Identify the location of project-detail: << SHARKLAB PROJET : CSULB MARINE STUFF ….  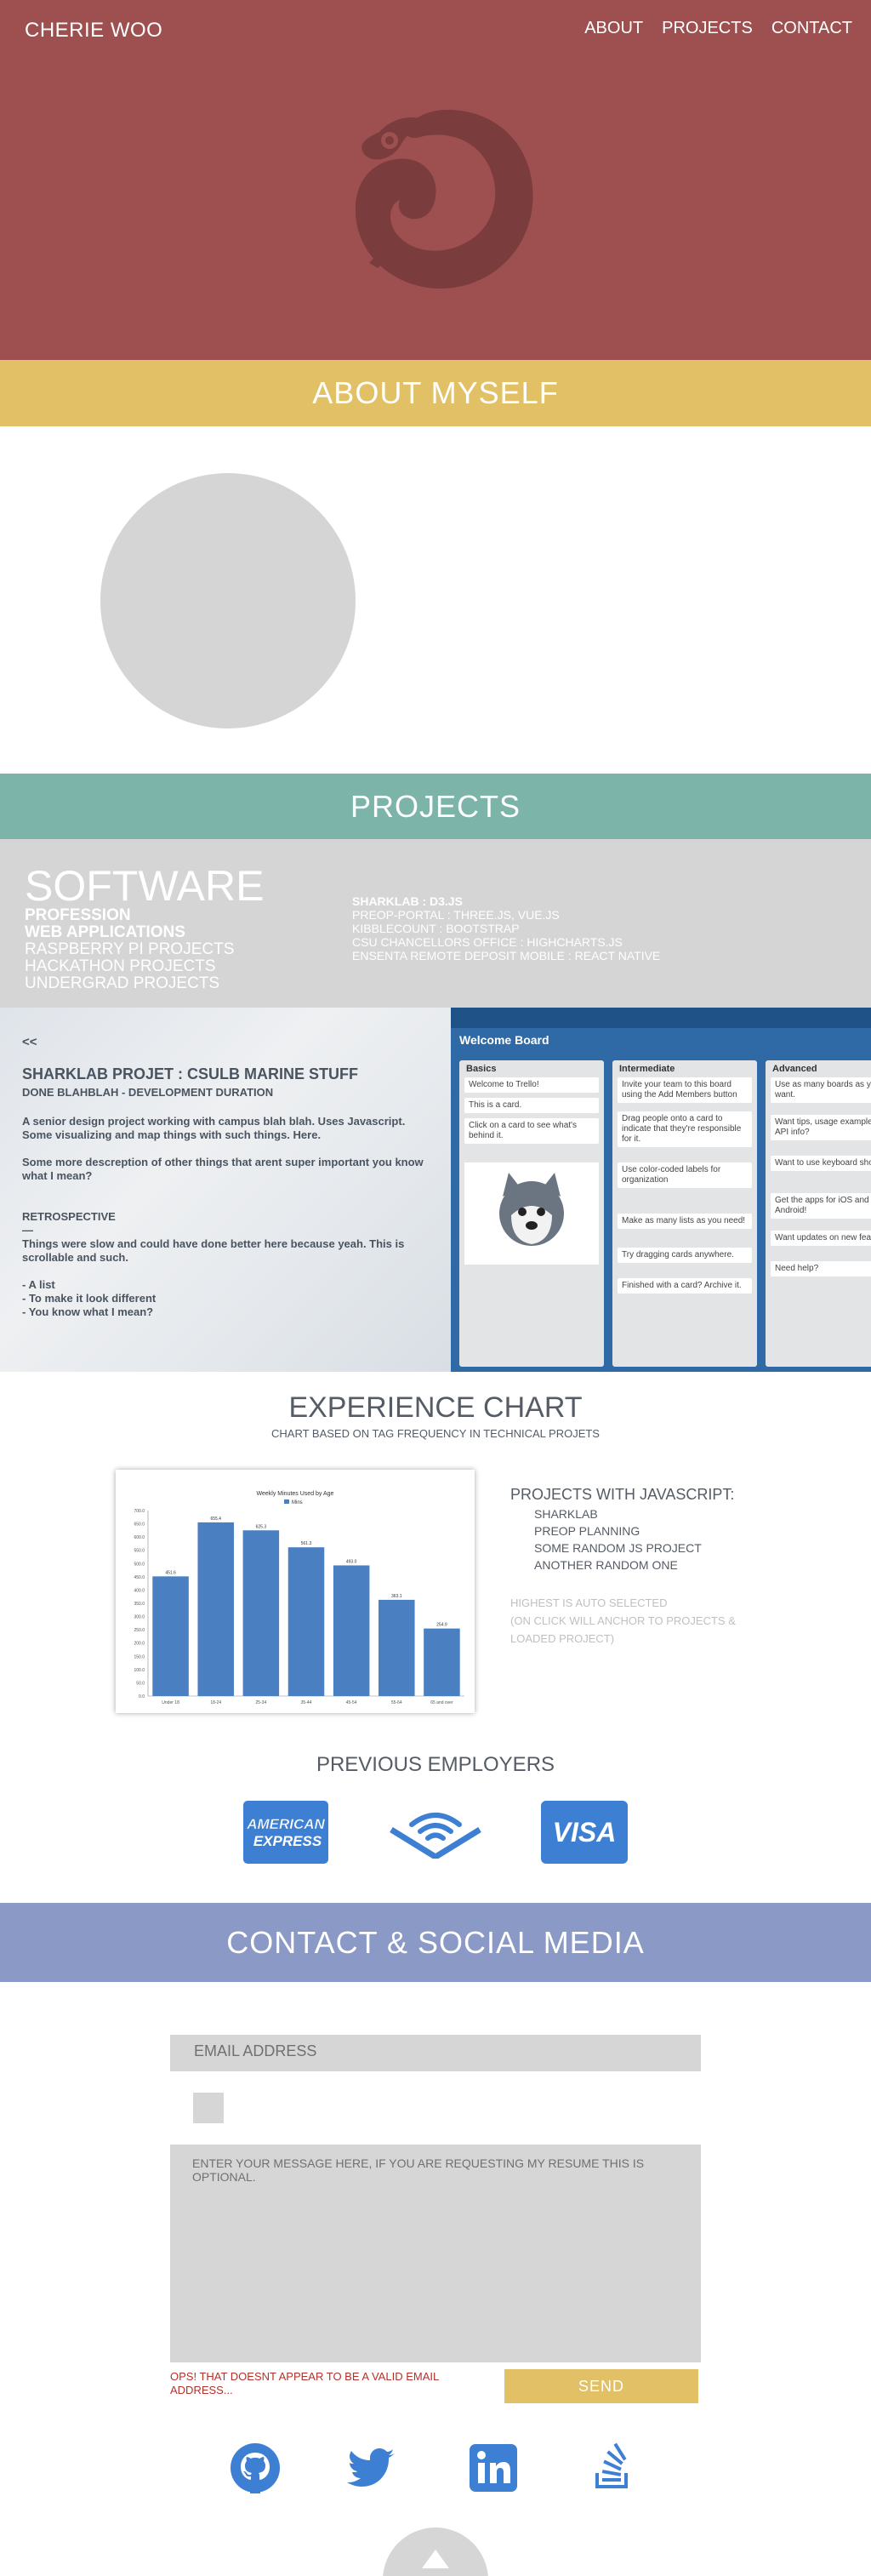
(435, 1190).